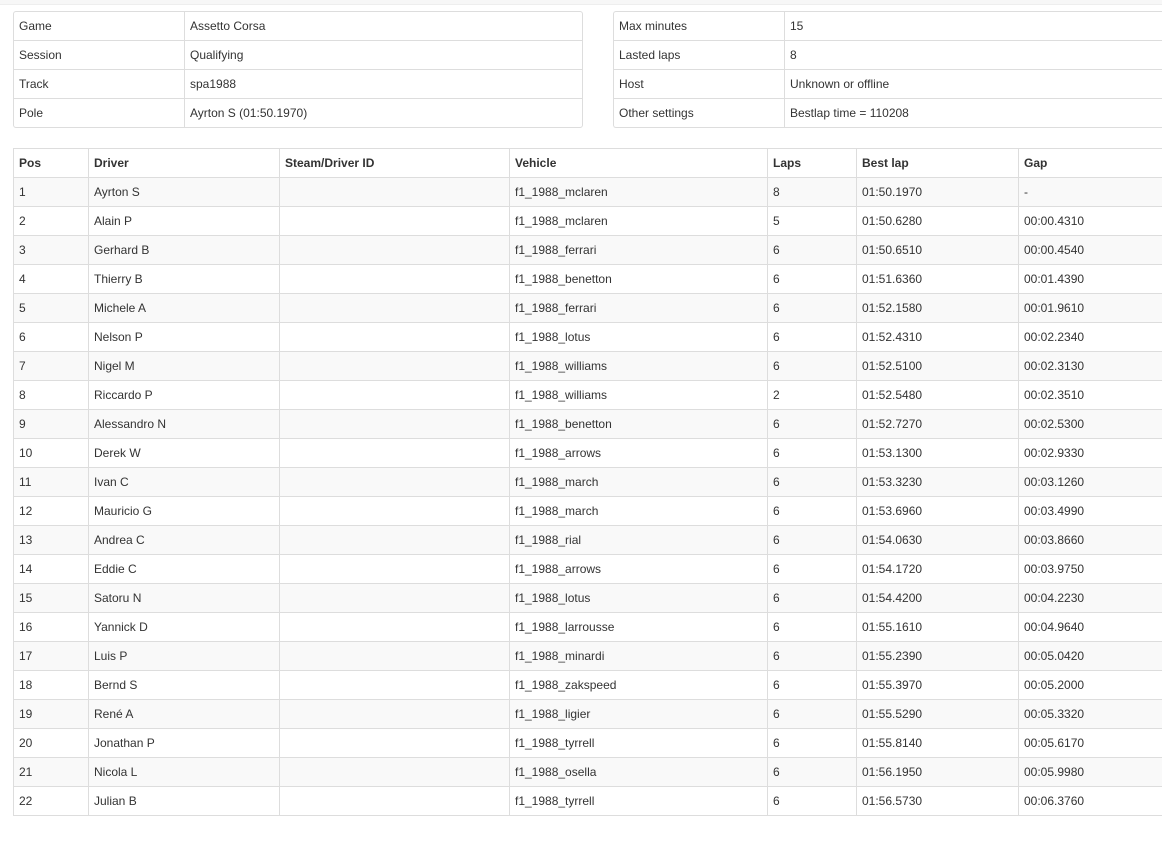 This screenshot has width=1162, height=845. Describe the element at coordinates (888, 83) in the screenshot. I see `info-row-host: Host Unknown or offline` at that location.